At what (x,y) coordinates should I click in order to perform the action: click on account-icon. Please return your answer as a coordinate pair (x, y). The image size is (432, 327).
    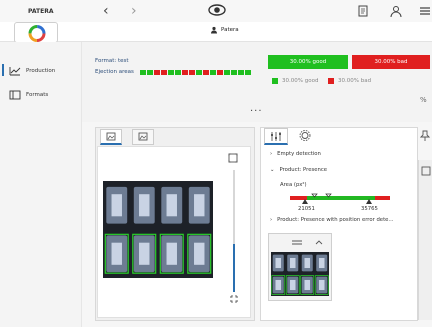
    Looking at the image, I should click on (214, 30).